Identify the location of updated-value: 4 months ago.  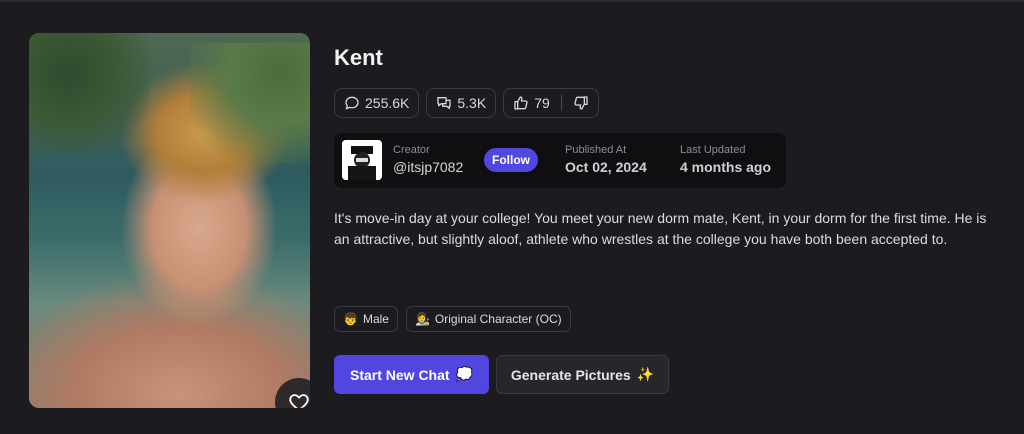
(726, 167).